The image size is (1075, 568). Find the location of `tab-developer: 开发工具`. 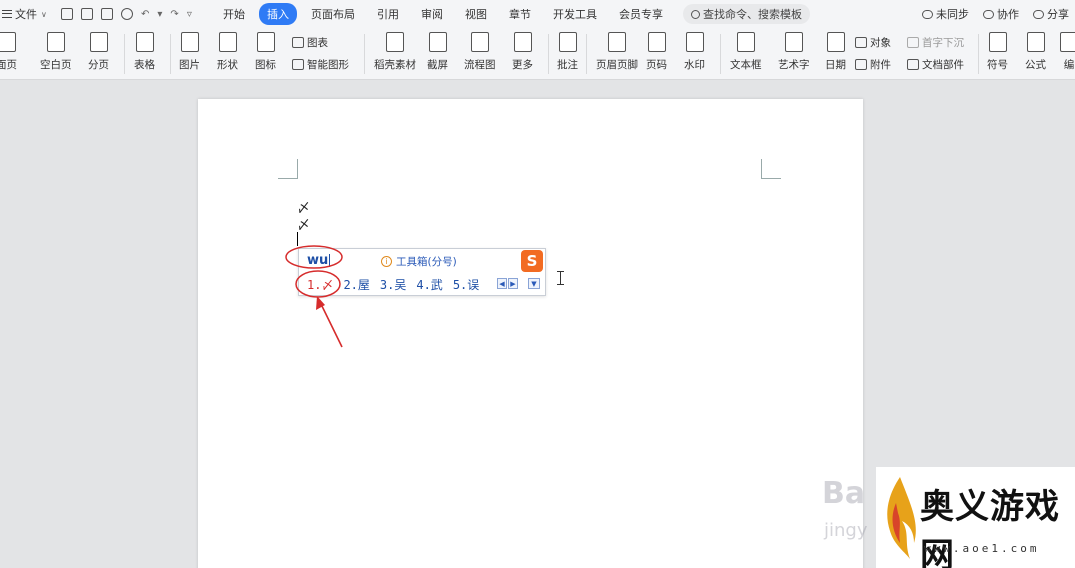

tab-developer: 开发工具 is located at coordinates (575, 14).